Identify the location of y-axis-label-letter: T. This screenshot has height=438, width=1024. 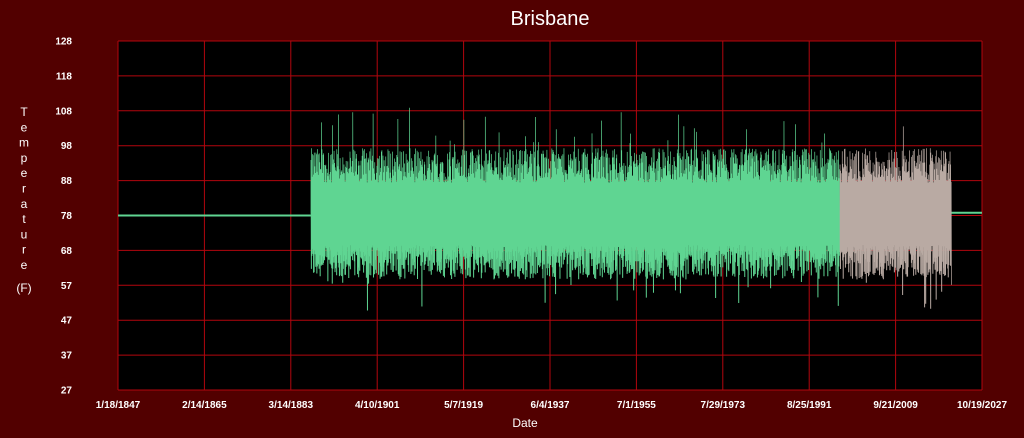
(24, 112).